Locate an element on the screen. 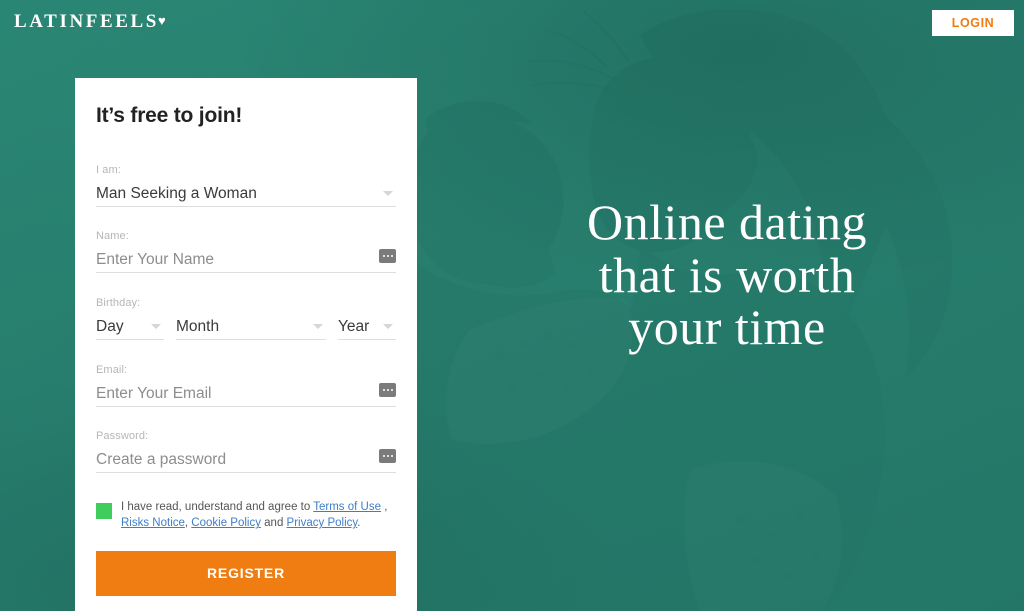 The image size is (1024, 611). birthday-month-value: Month is located at coordinates (198, 326).